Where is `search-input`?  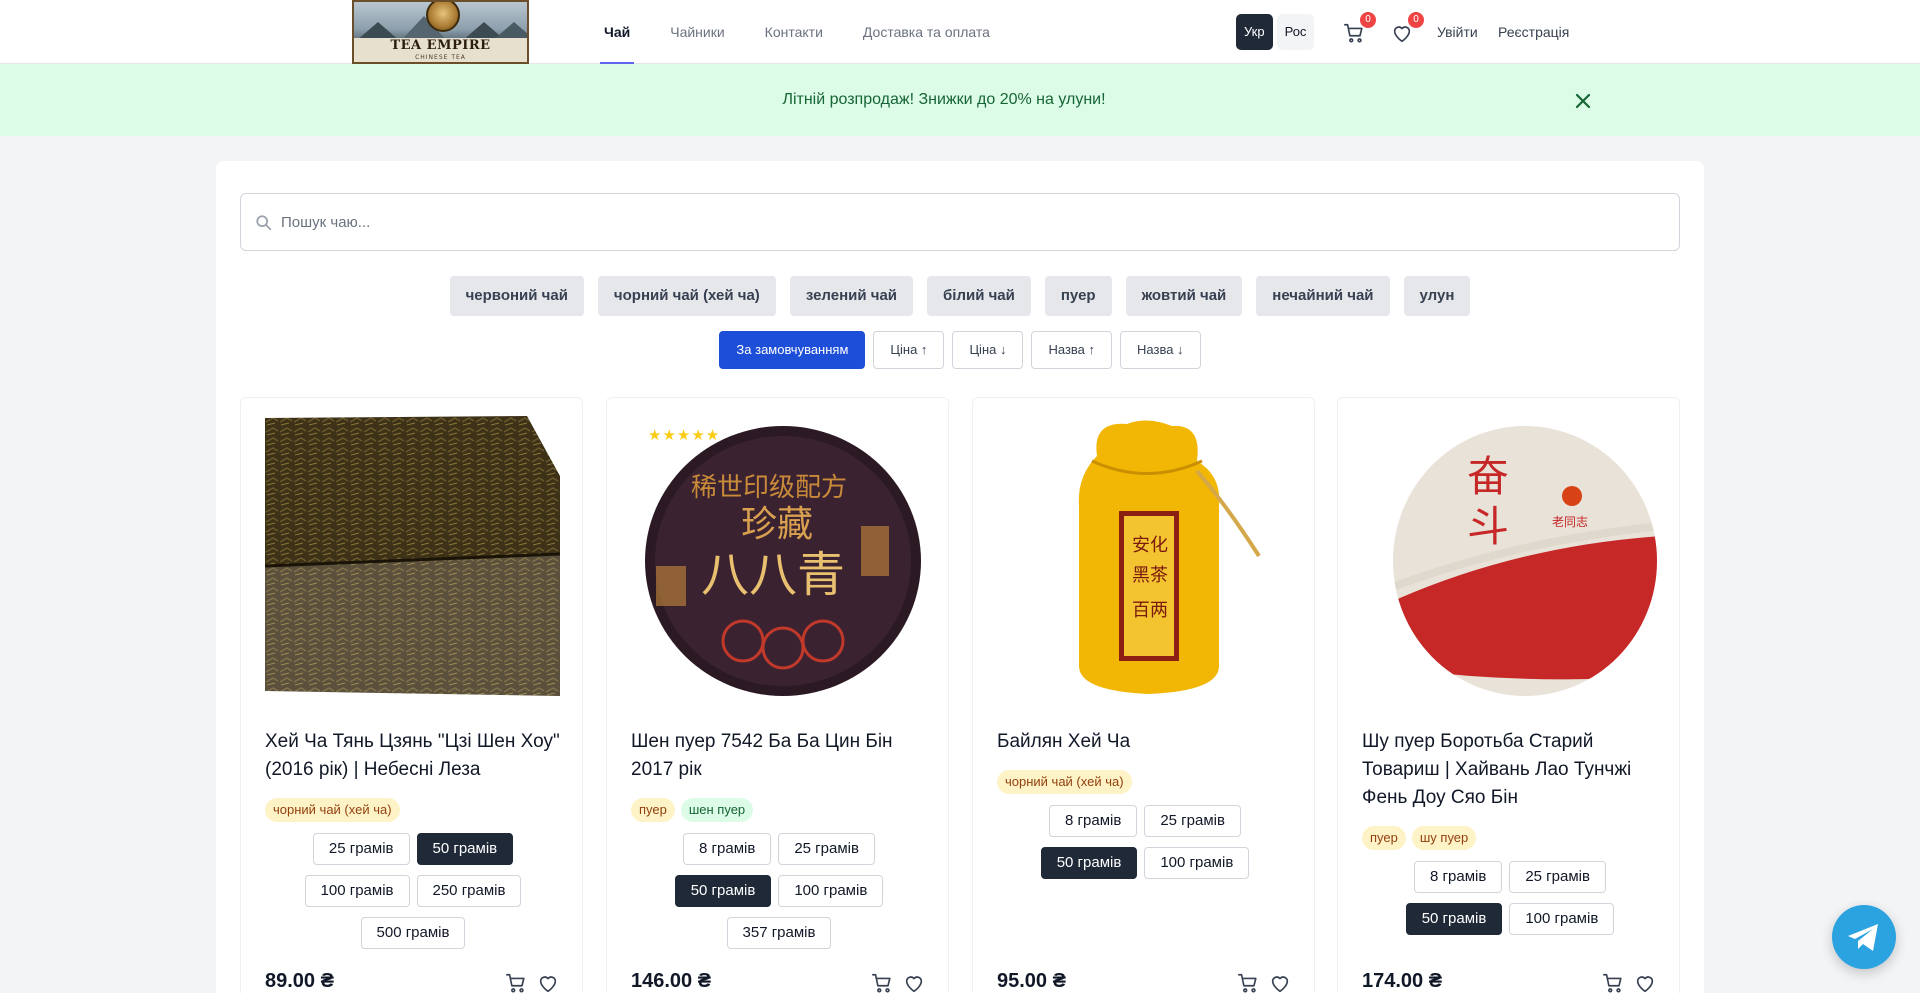
search-input is located at coordinates (971, 222).